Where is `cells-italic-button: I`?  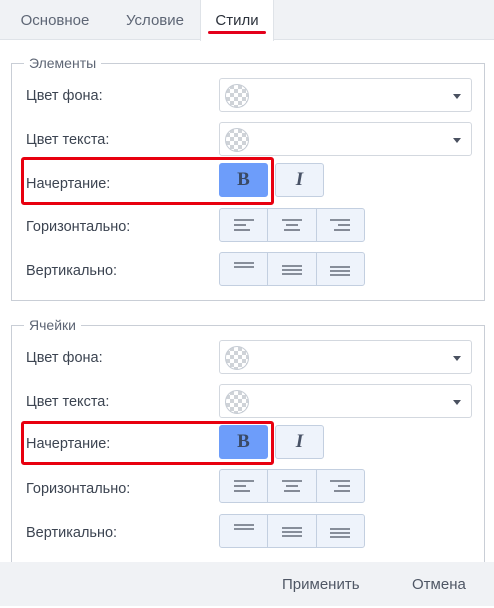
cells-italic-button: I is located at coordinates (299, 442).